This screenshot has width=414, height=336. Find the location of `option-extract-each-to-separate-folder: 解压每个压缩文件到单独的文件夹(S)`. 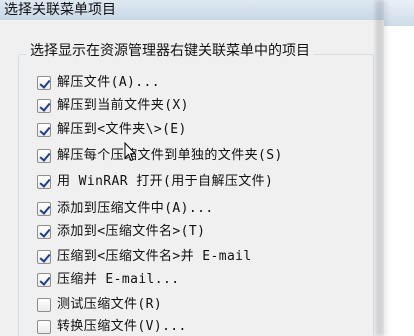

option-extract-each-to-separate-folder: 解压每个压缩文件到单独的文件夹(S) is located at coordinates (160, 156).